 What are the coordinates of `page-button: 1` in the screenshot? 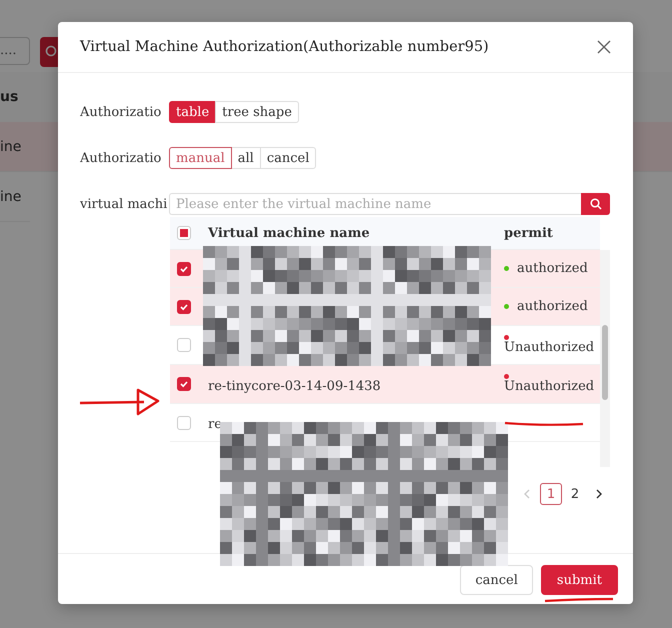 It's located at (551, 494).